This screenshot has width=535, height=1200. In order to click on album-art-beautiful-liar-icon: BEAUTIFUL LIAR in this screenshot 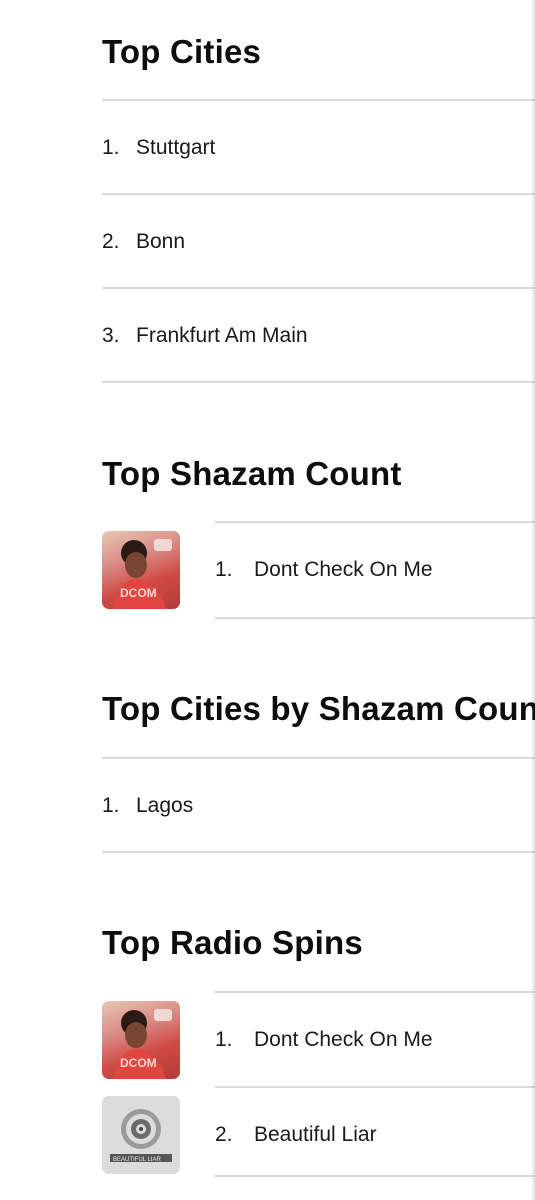, I will do `click(141, 1135)`.